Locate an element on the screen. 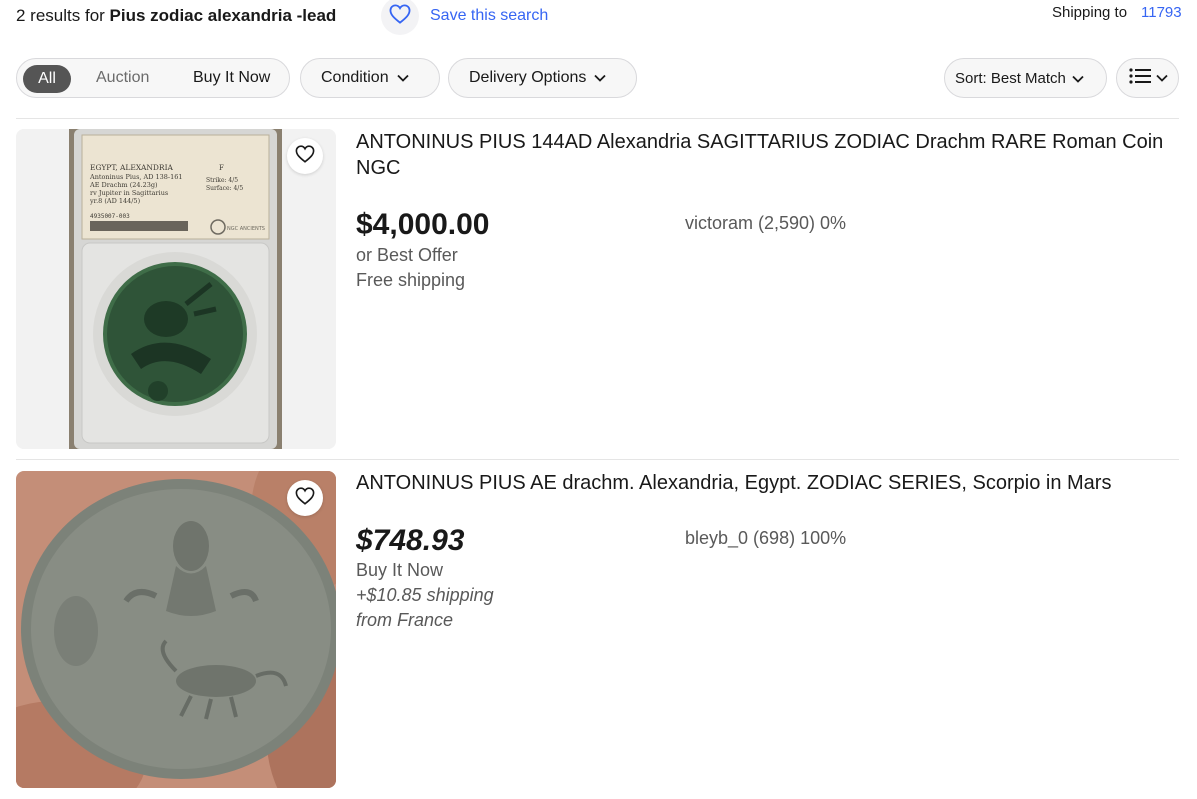 Image resolution: width=1197 pixels, height=799 pixels. save-search-link: Save this search is located at coordinates (489, 16).